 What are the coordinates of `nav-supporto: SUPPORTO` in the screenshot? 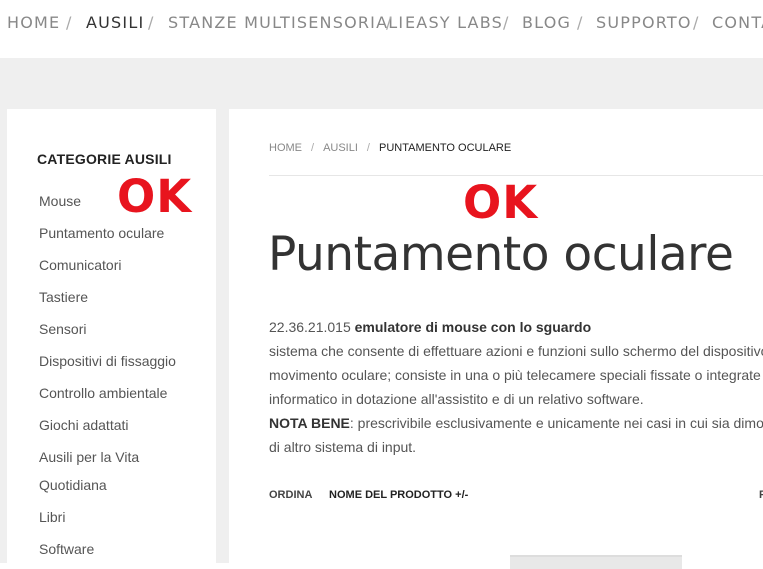 It's located at (644, 22).